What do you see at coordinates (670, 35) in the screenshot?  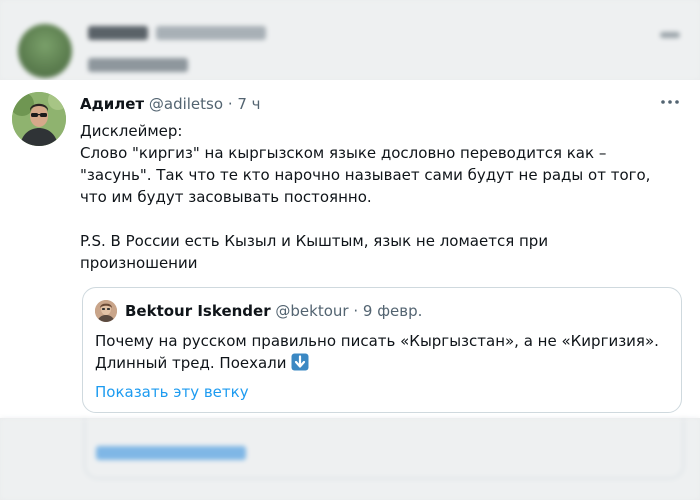 I see `blurred-more-icon` at bounding box center [670, 35].